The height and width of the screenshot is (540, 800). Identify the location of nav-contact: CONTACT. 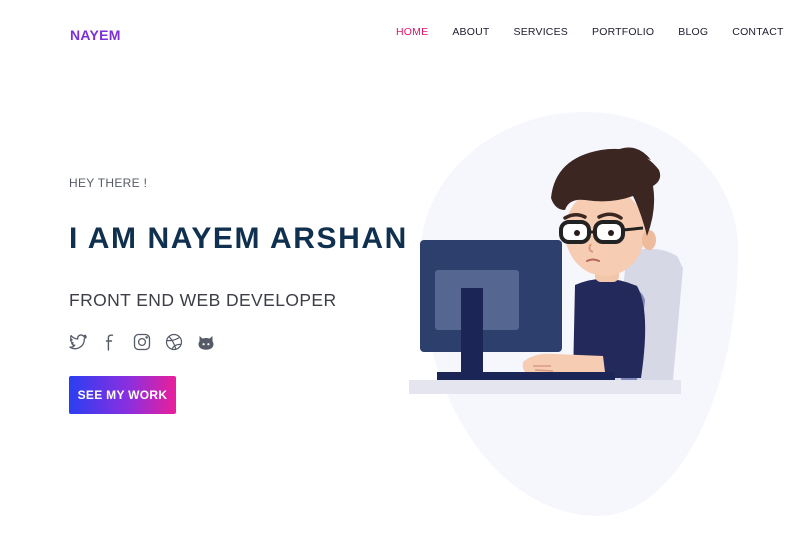
(757, 32).